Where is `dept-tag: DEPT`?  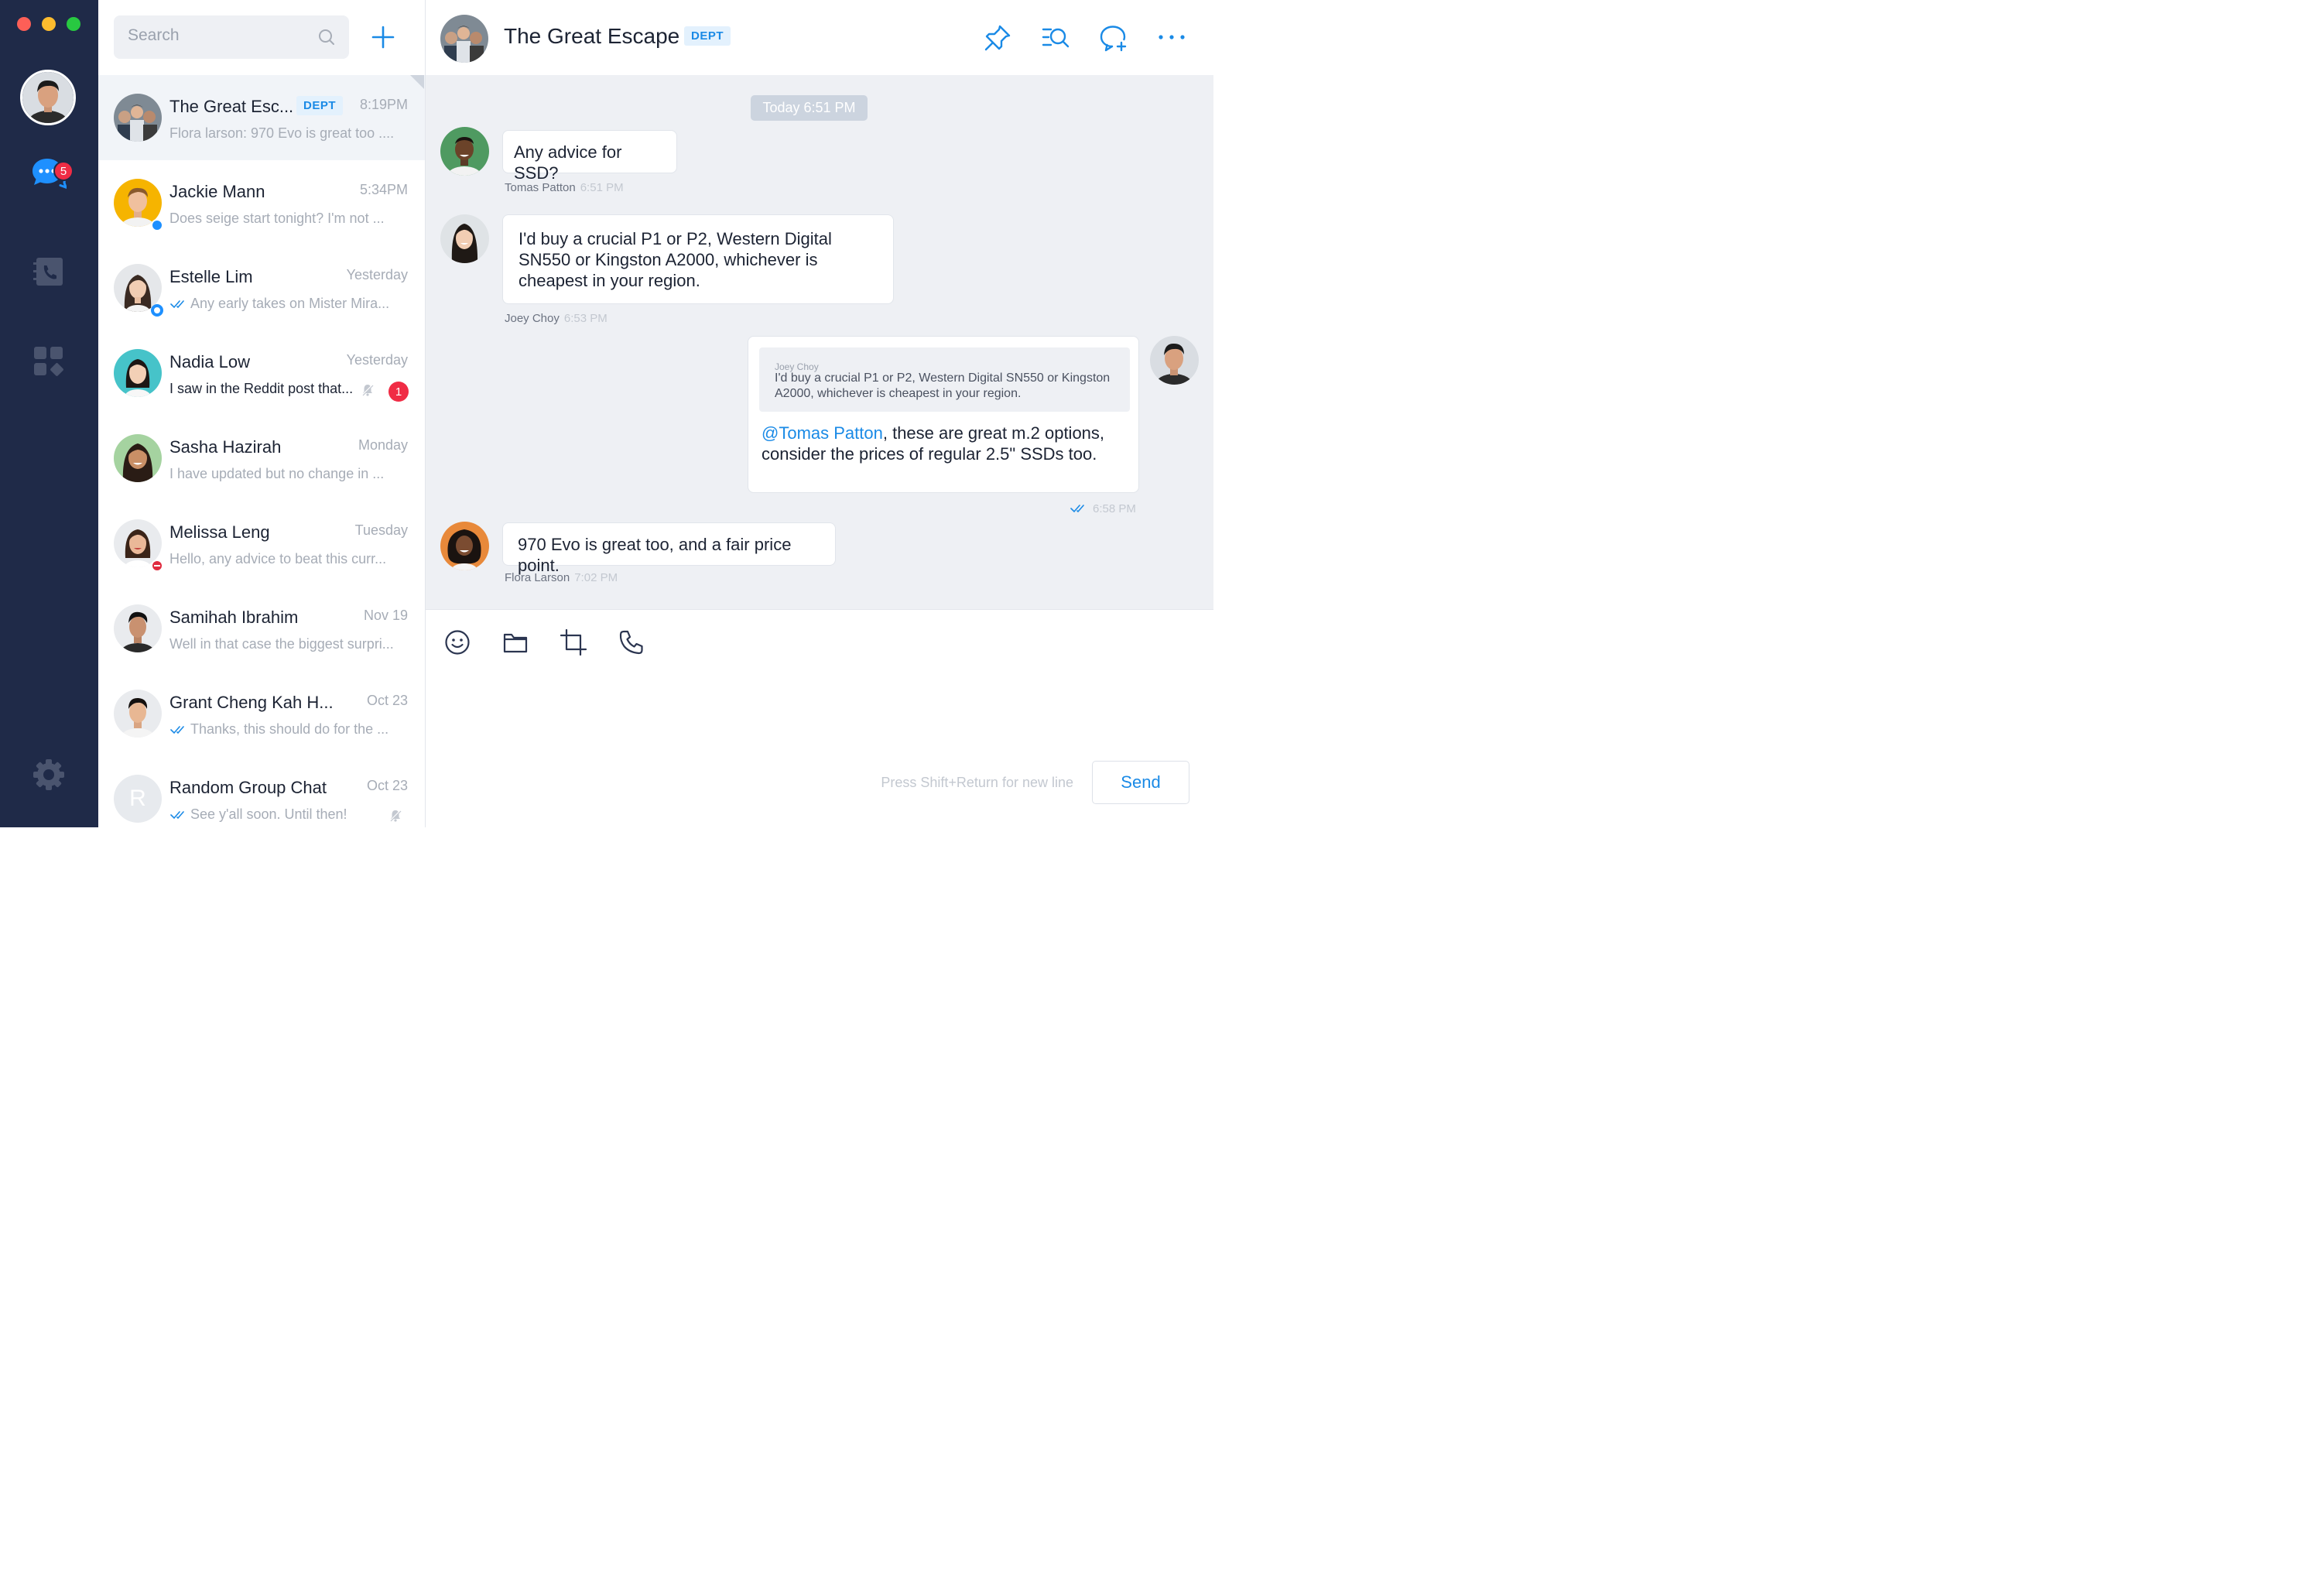
dept-tag: DEPT is located at coordinates (707, 36).